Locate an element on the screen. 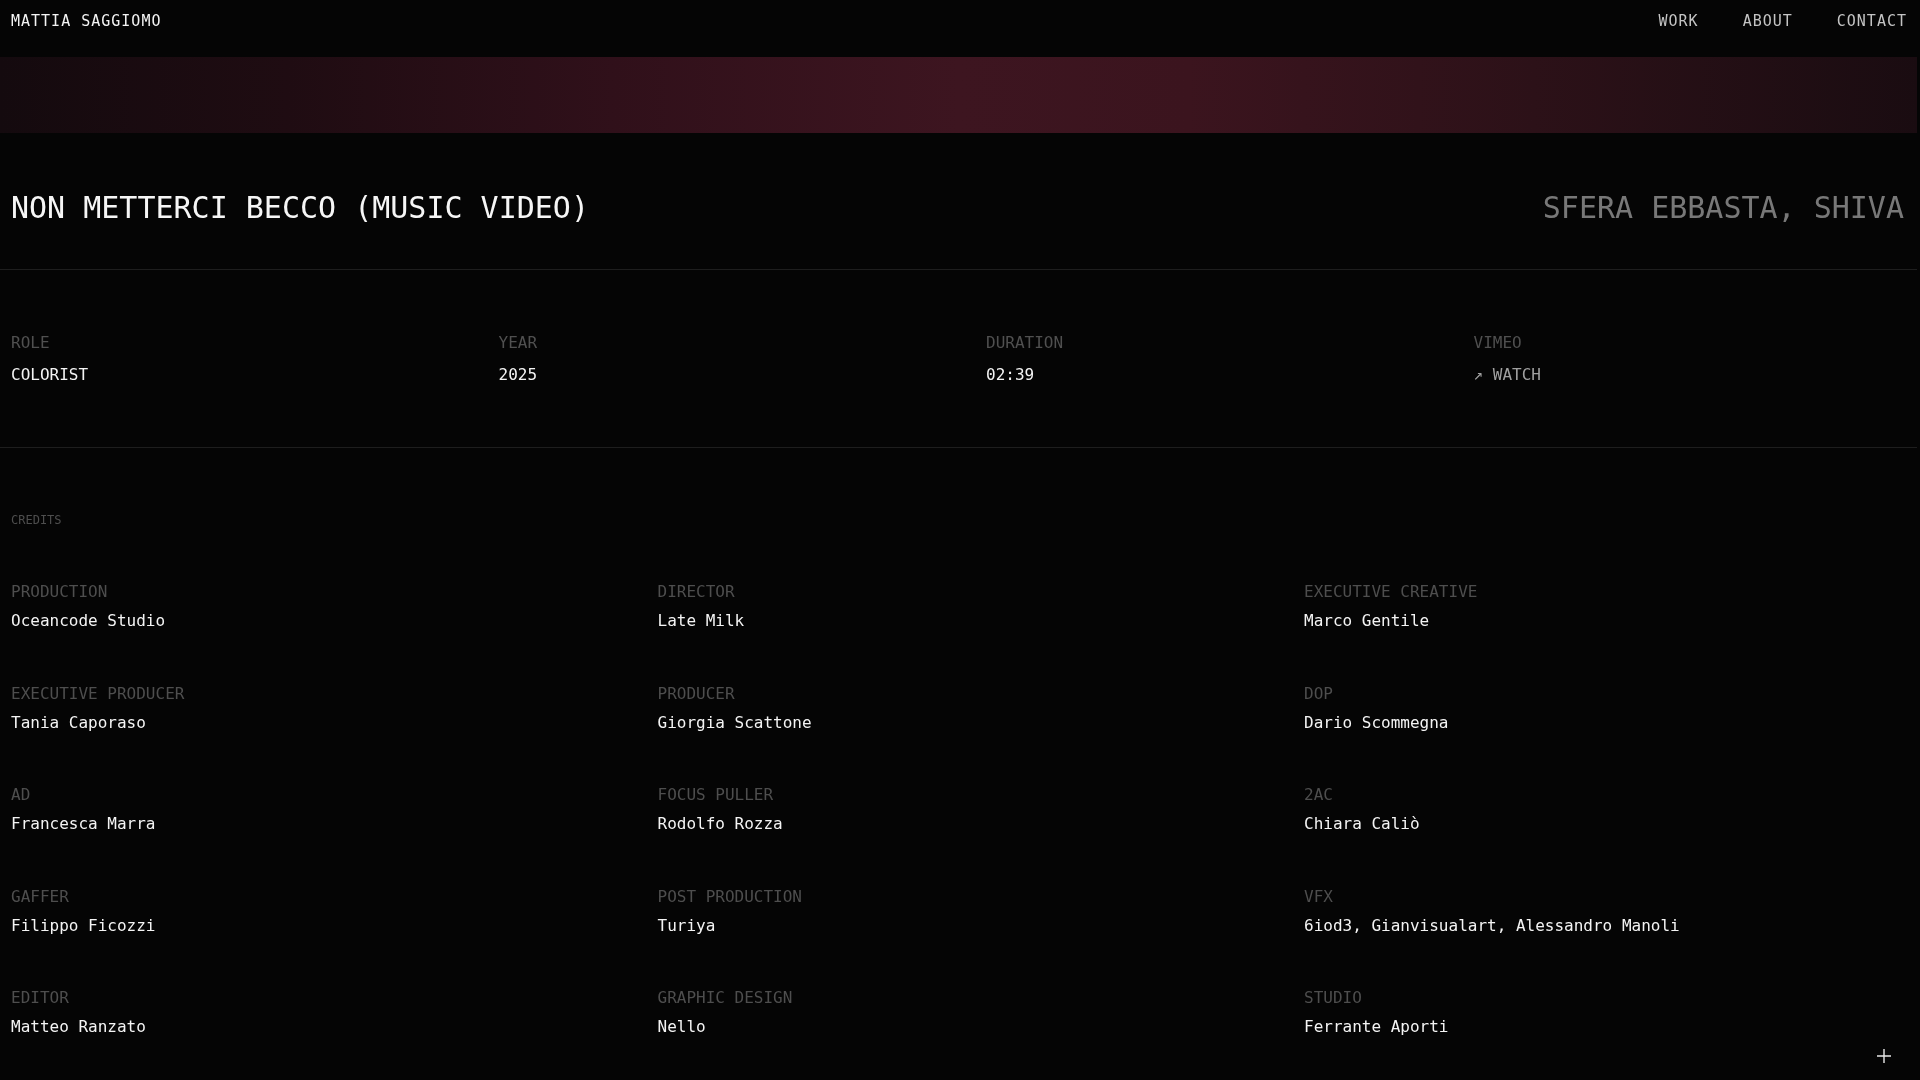 This screenshot has height=1080, width=1920. credit-name: Giorgia Scattone is located at coordinates (734, 722).